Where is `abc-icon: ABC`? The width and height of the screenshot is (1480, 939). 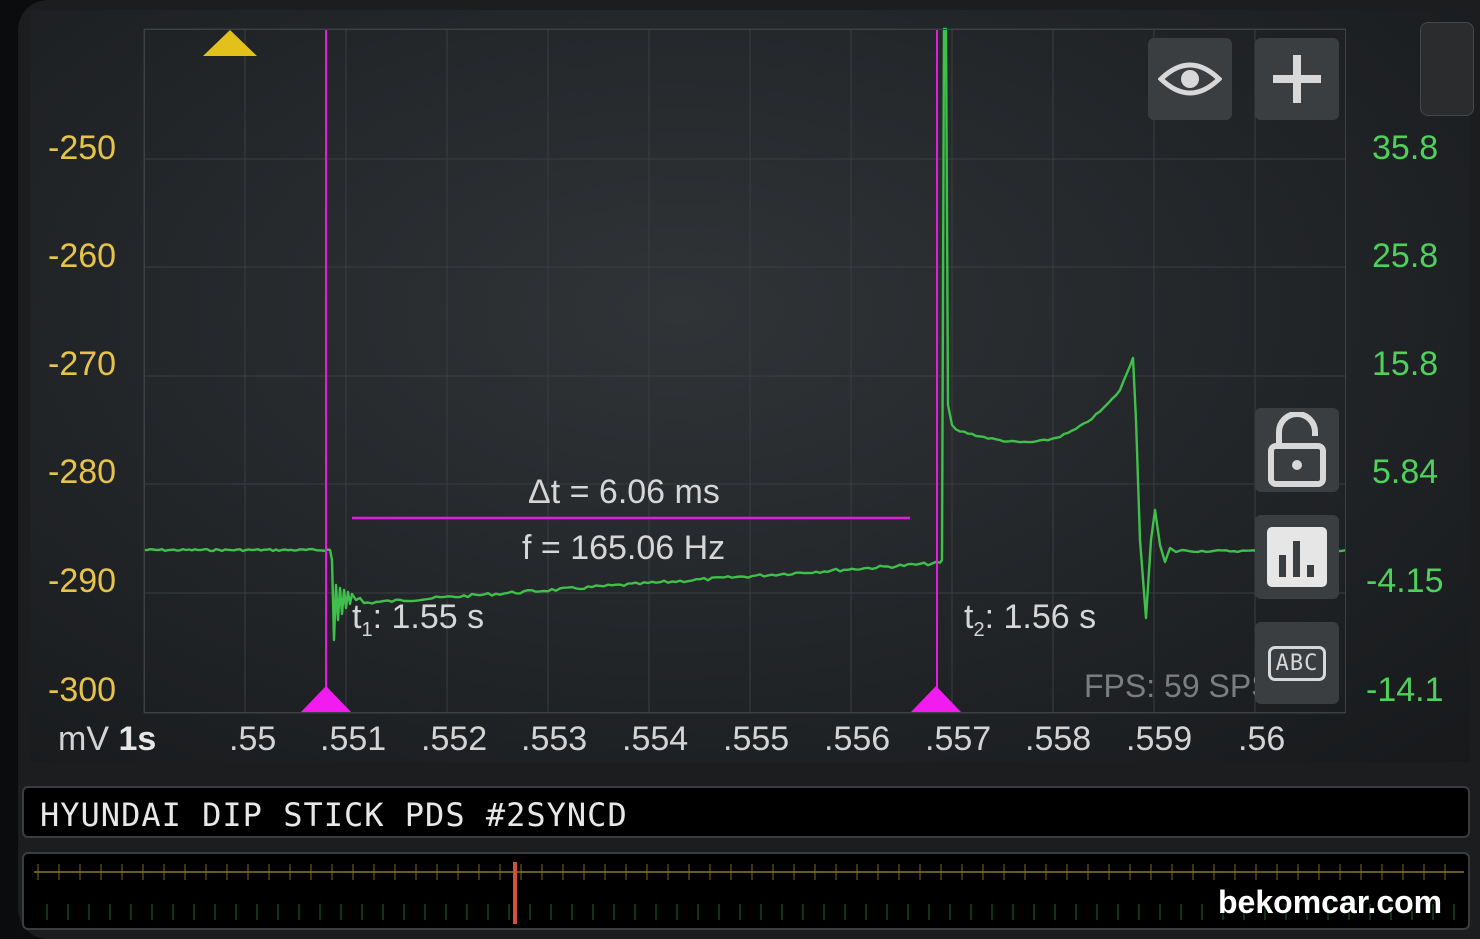
abc-icon: ABC is located at coordinates (1297, 663).